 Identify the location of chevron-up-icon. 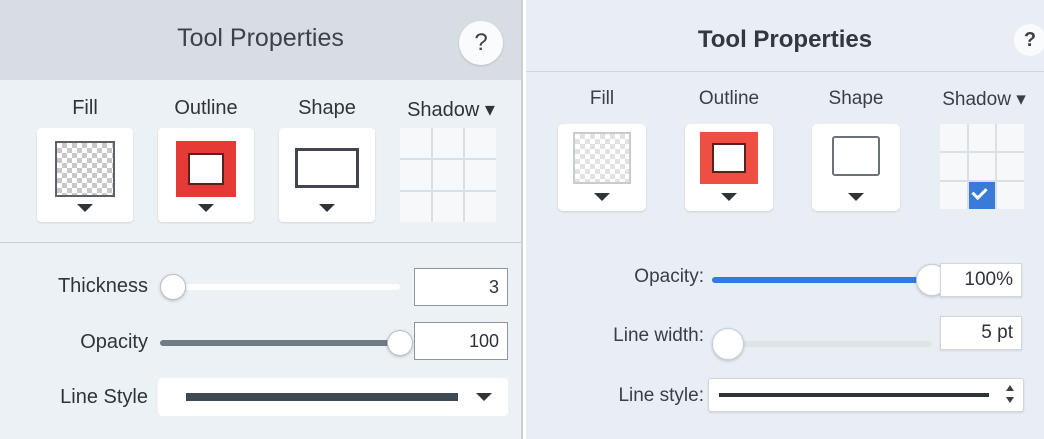
(1010, 388).